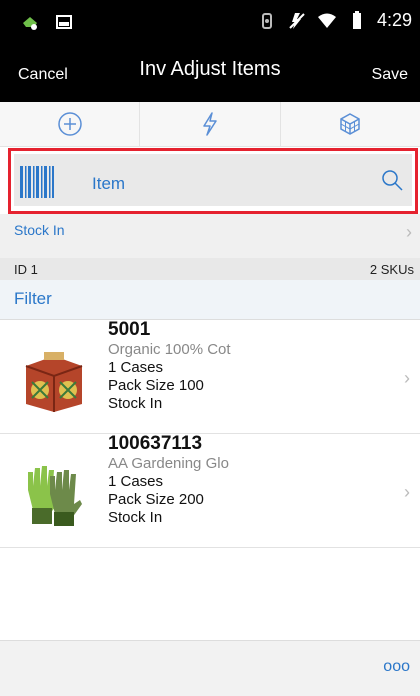 This screenshot has width=420, height=696. I want to click on action-toolbar, so click(210, 124).